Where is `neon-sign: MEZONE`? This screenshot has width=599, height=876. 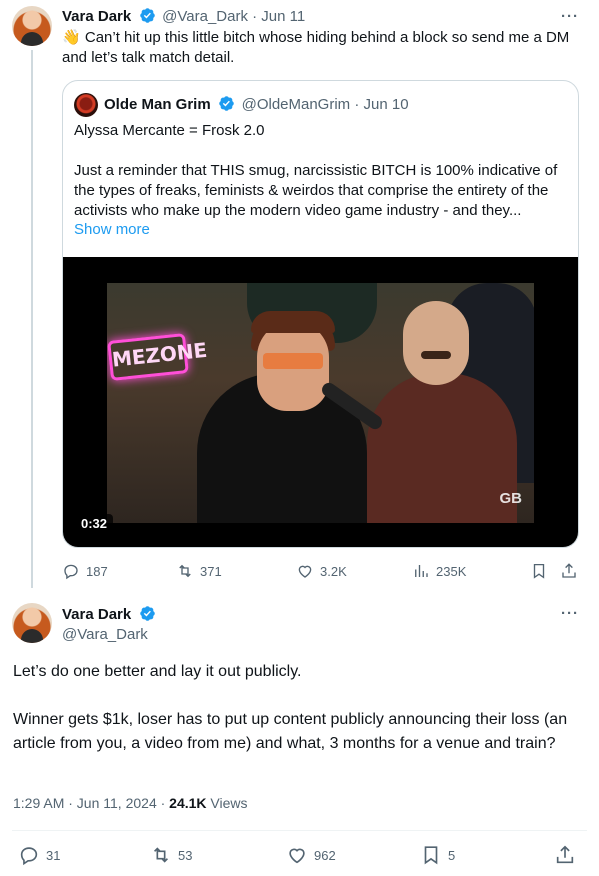
neon-sign: MEZONE is located at coordinates (157, 357).